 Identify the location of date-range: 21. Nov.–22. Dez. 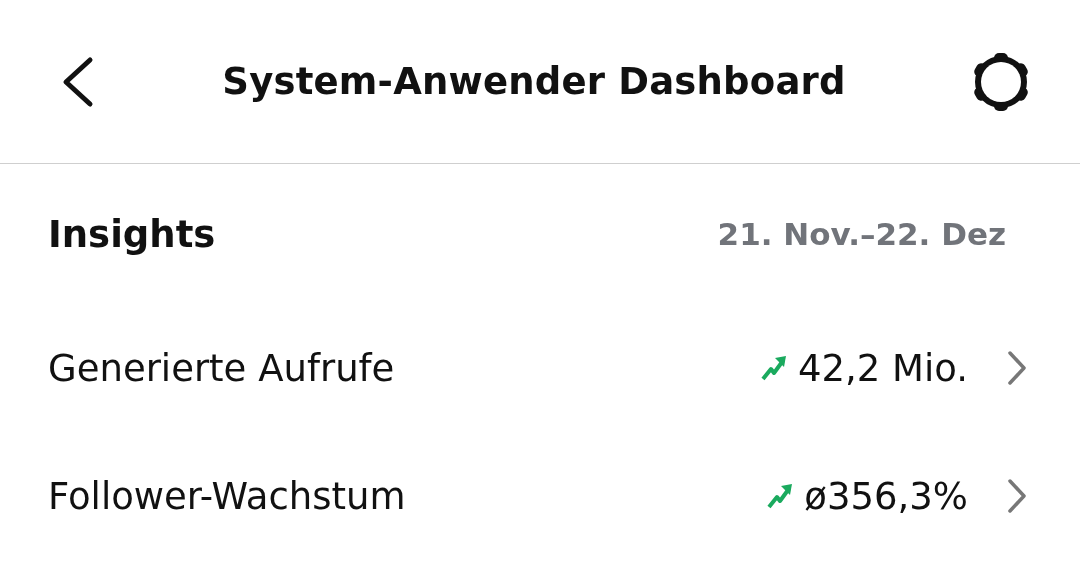
(862, 234).